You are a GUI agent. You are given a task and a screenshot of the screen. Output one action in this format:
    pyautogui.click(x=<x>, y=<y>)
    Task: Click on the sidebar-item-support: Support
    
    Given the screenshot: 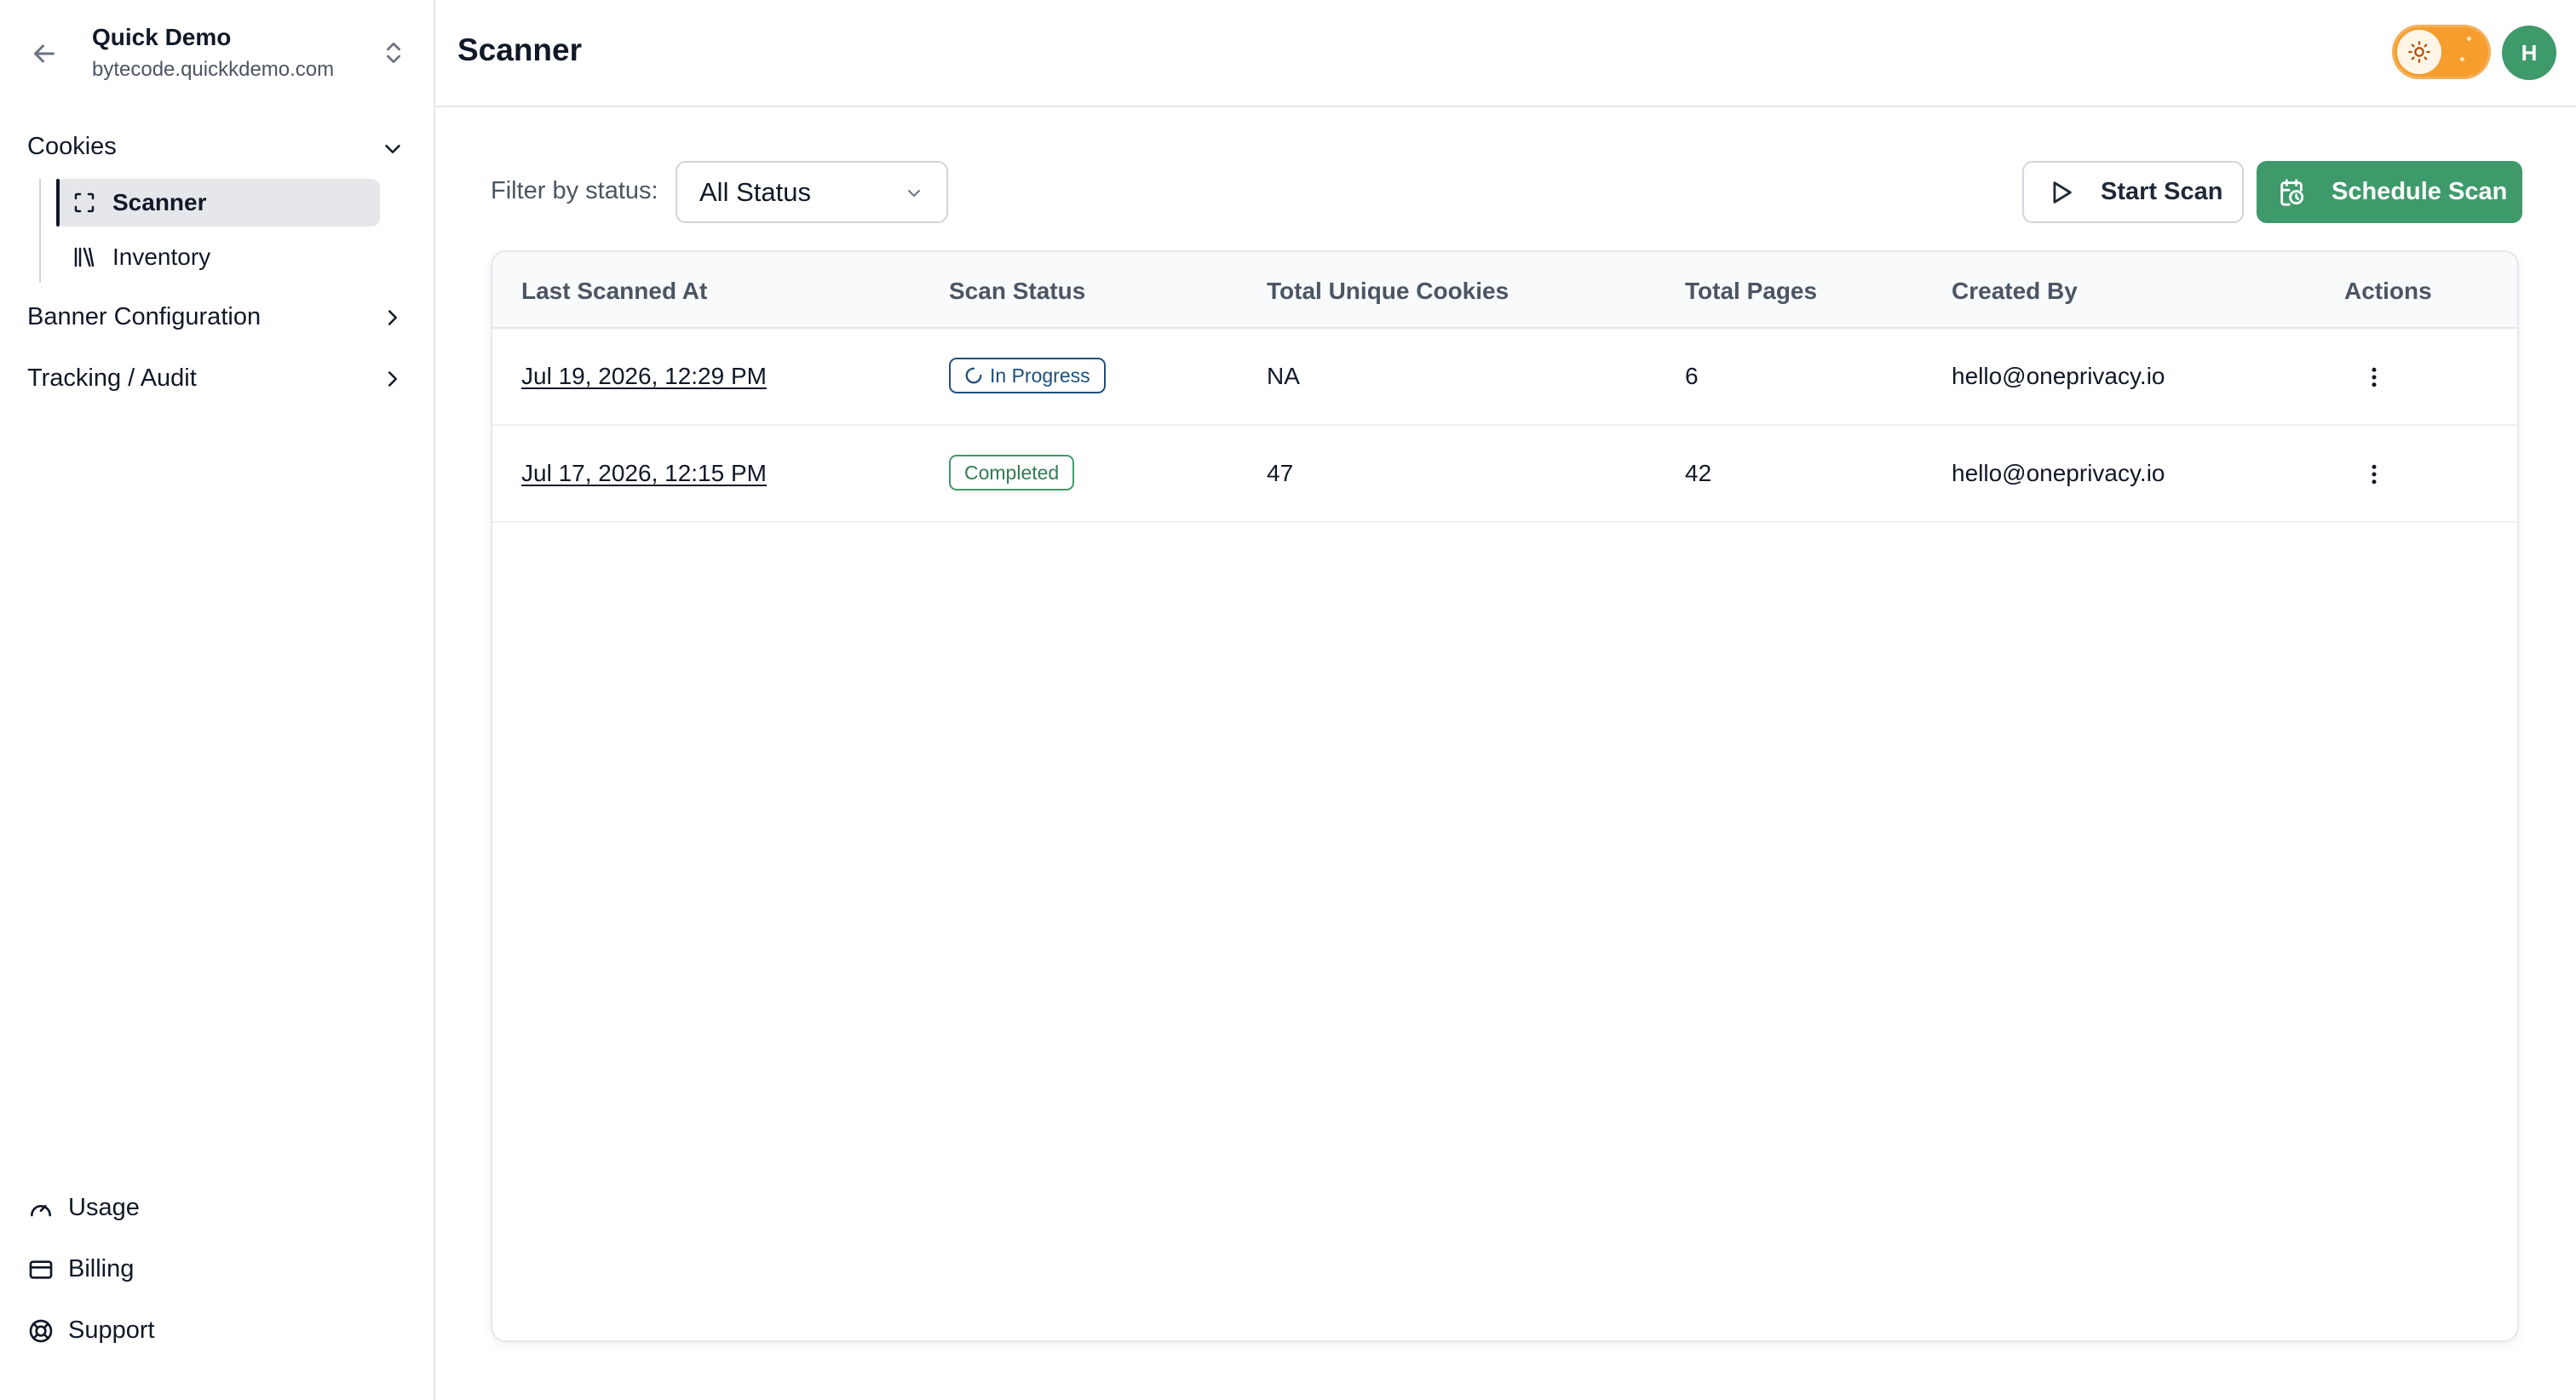 What is the action you would take?
    pyautogui.click(x=91, y=1331)
    